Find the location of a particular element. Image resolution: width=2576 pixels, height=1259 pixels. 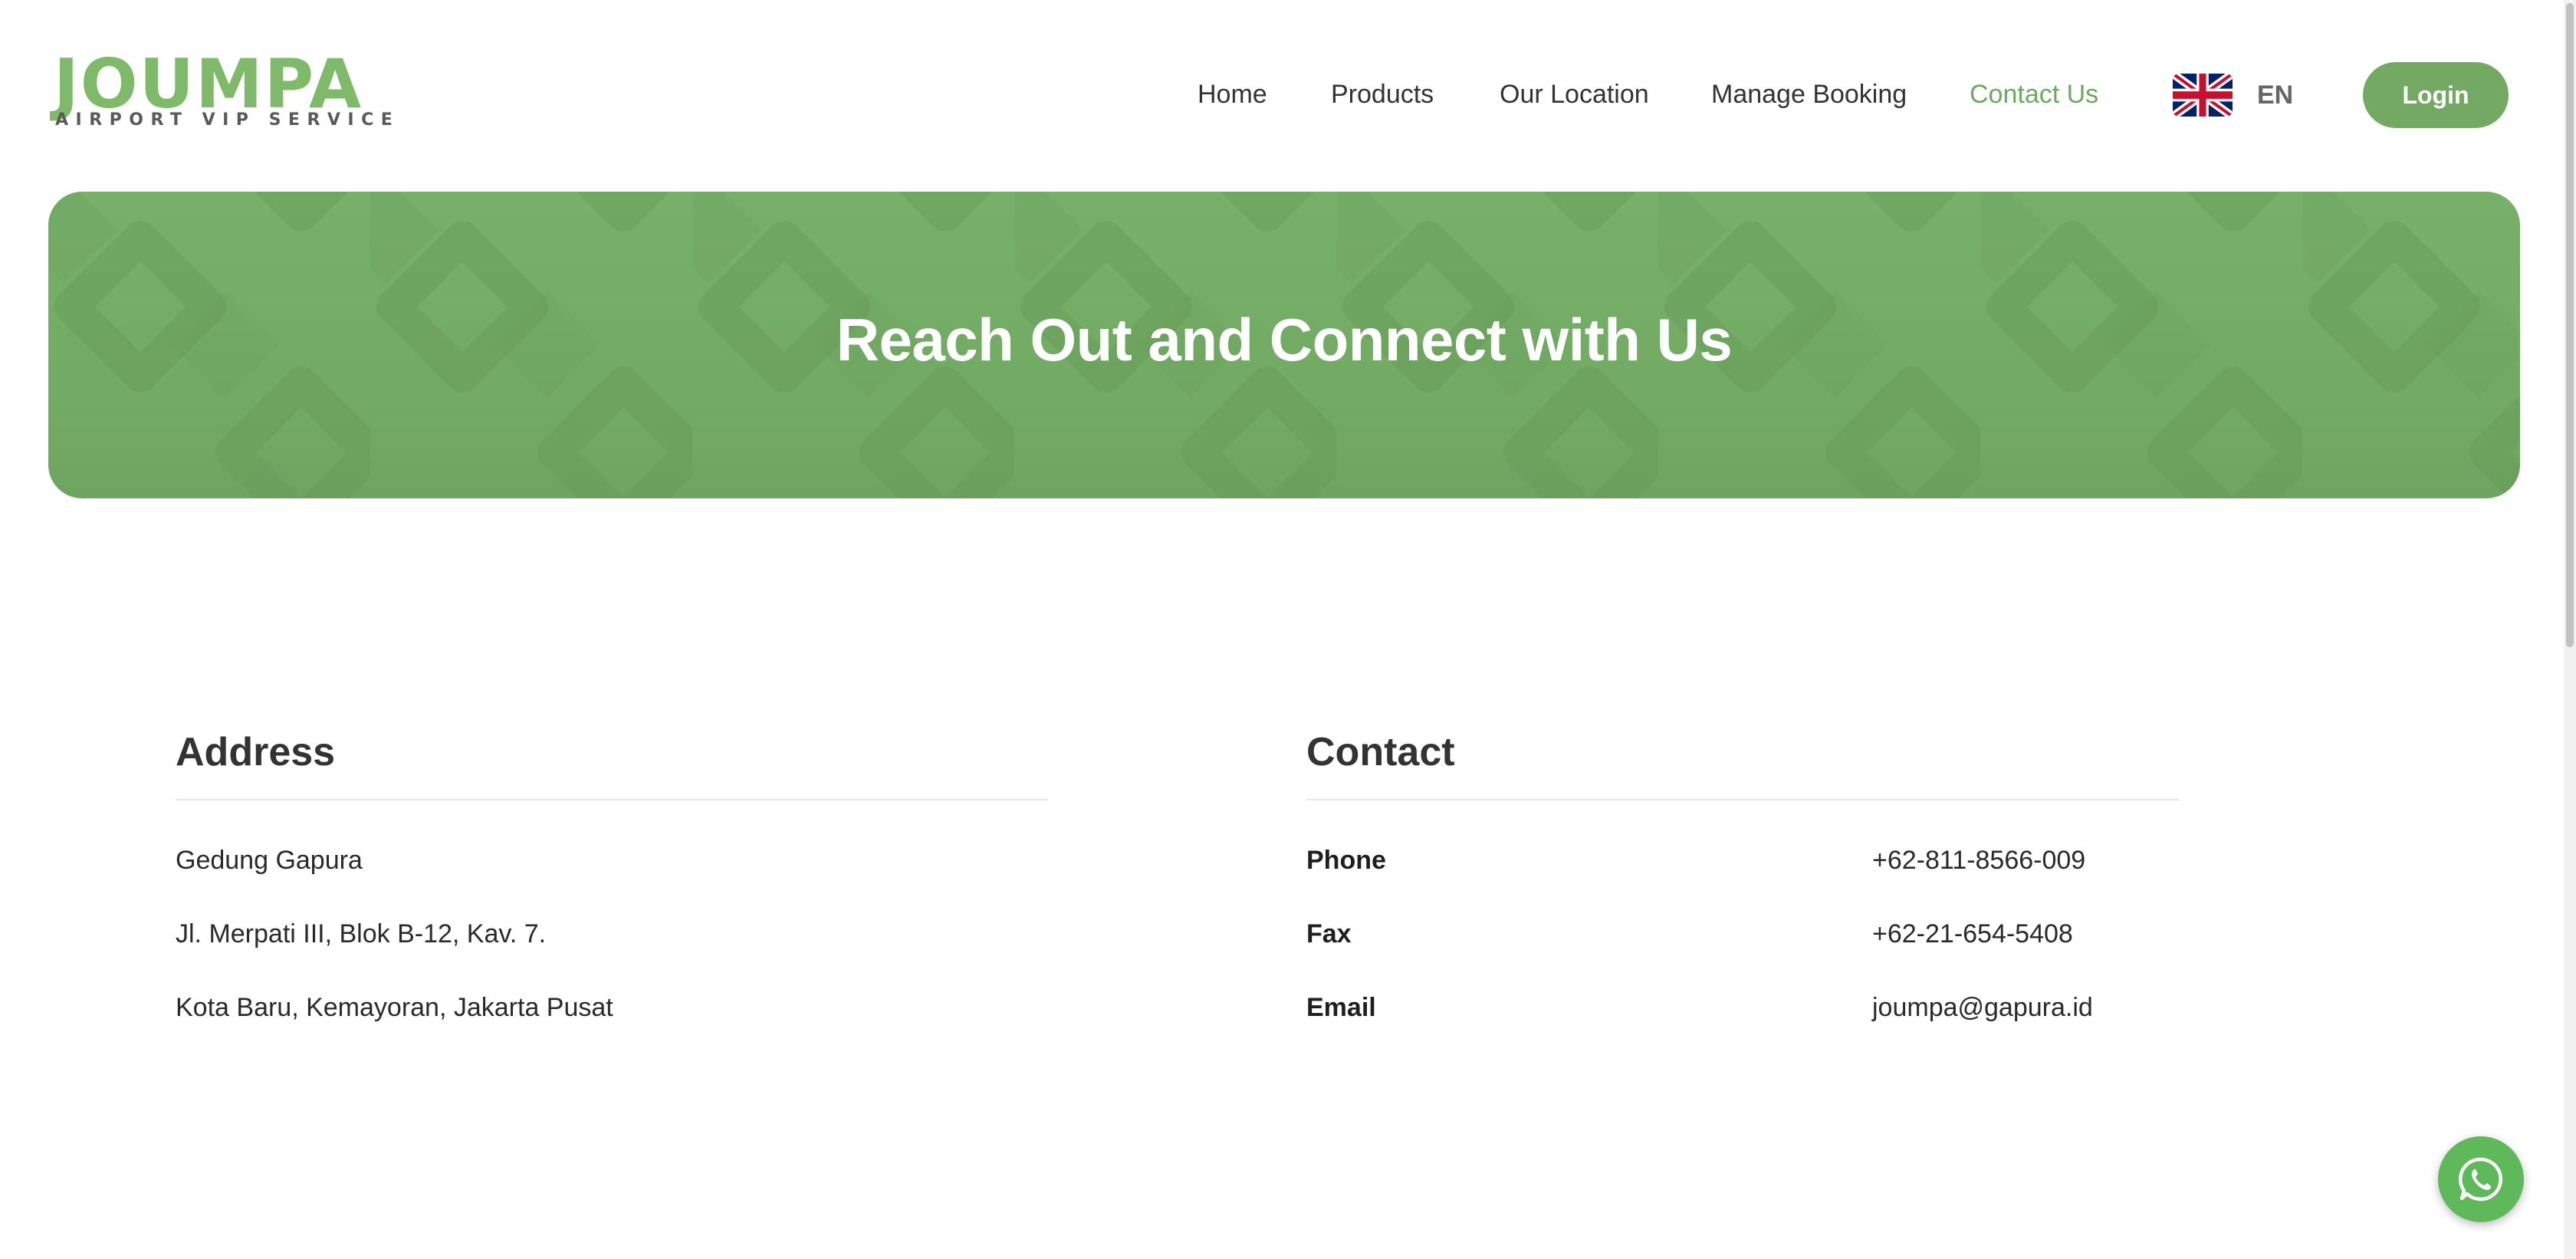

email-value: joumpa@gapura.id is located at coordinates (1983, 1007).